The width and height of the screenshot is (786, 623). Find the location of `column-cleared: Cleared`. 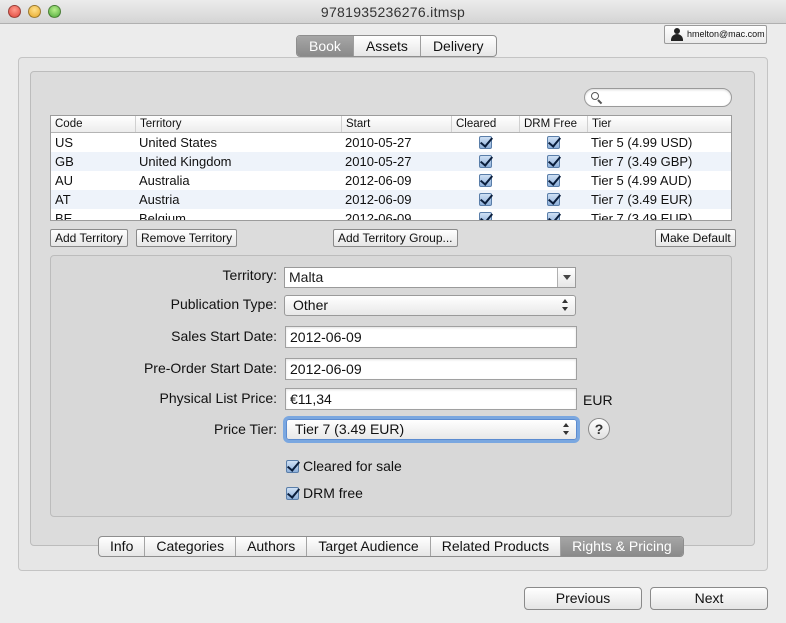

column-cleared: Cleared is located at coordinates (485, 124).